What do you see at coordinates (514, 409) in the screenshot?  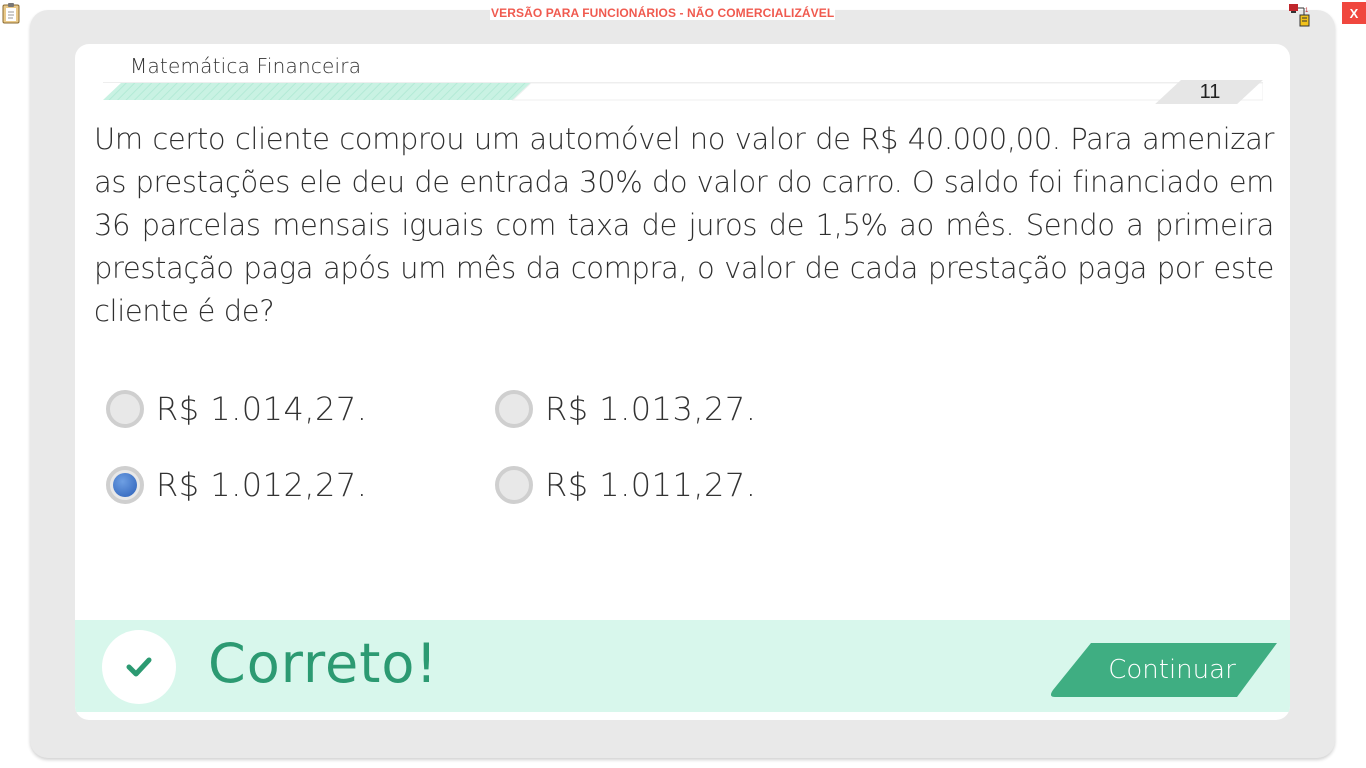 I see `option-b-radio` at bounding box center [514, 409].